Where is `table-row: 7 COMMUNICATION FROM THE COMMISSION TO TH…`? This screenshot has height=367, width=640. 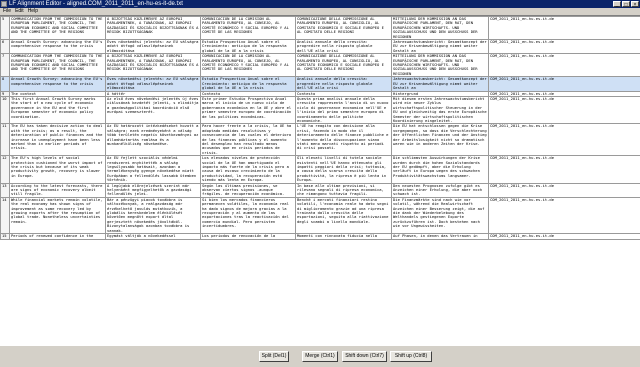
table-row: 7 COMMUNICATION FROM THE COMMISSION TO TH… is located at coordinates (320, 65).